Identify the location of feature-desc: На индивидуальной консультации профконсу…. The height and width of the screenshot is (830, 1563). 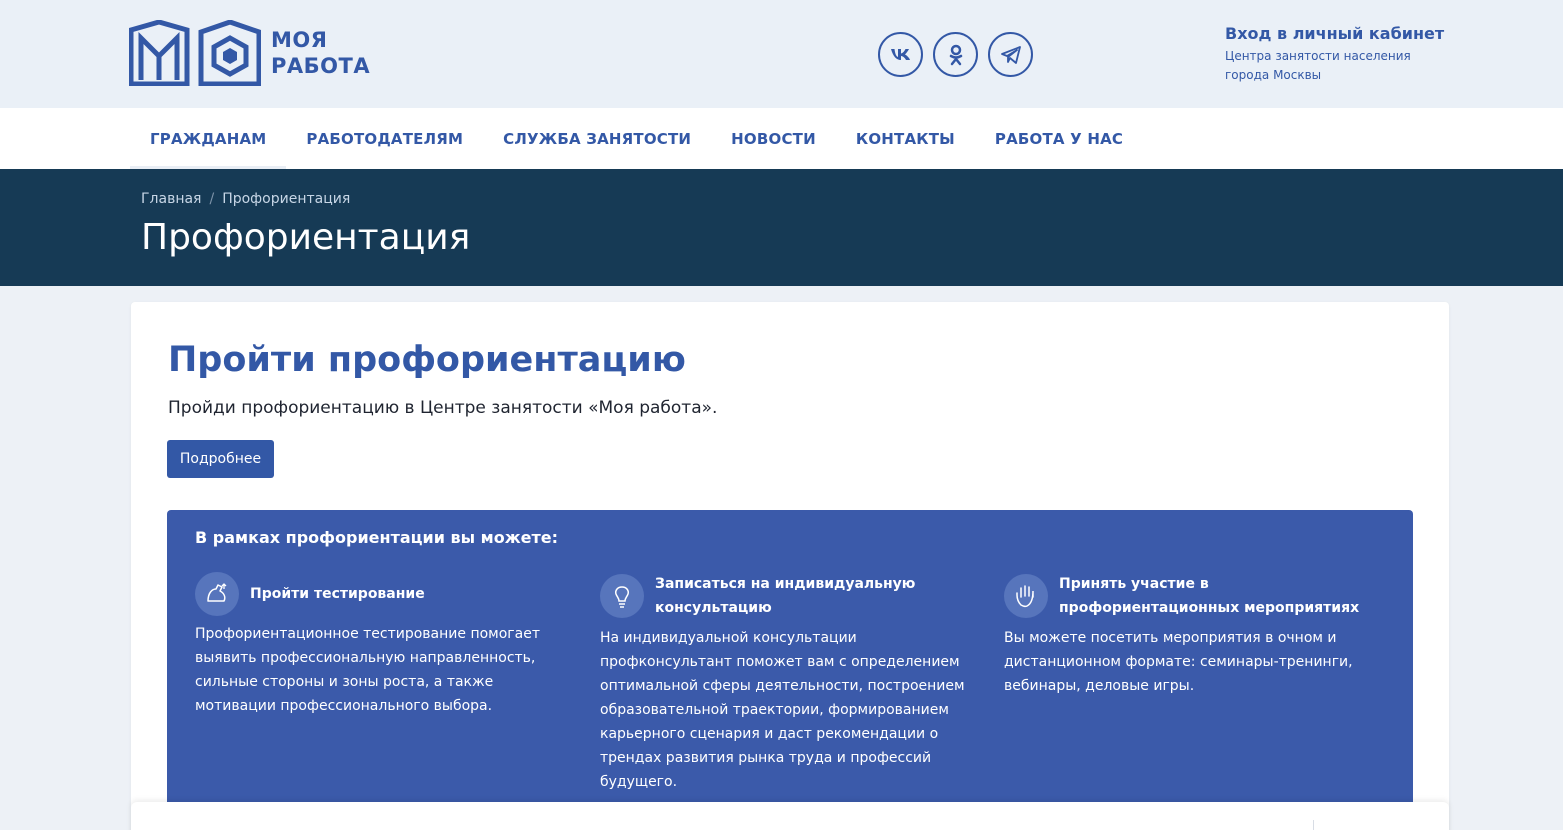
(782, 710).